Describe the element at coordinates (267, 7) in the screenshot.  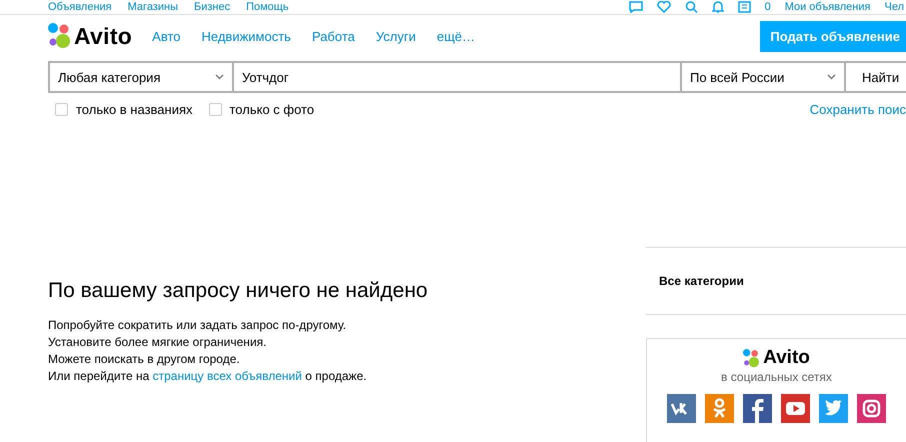
I see `top-link: Помощь` at that location.